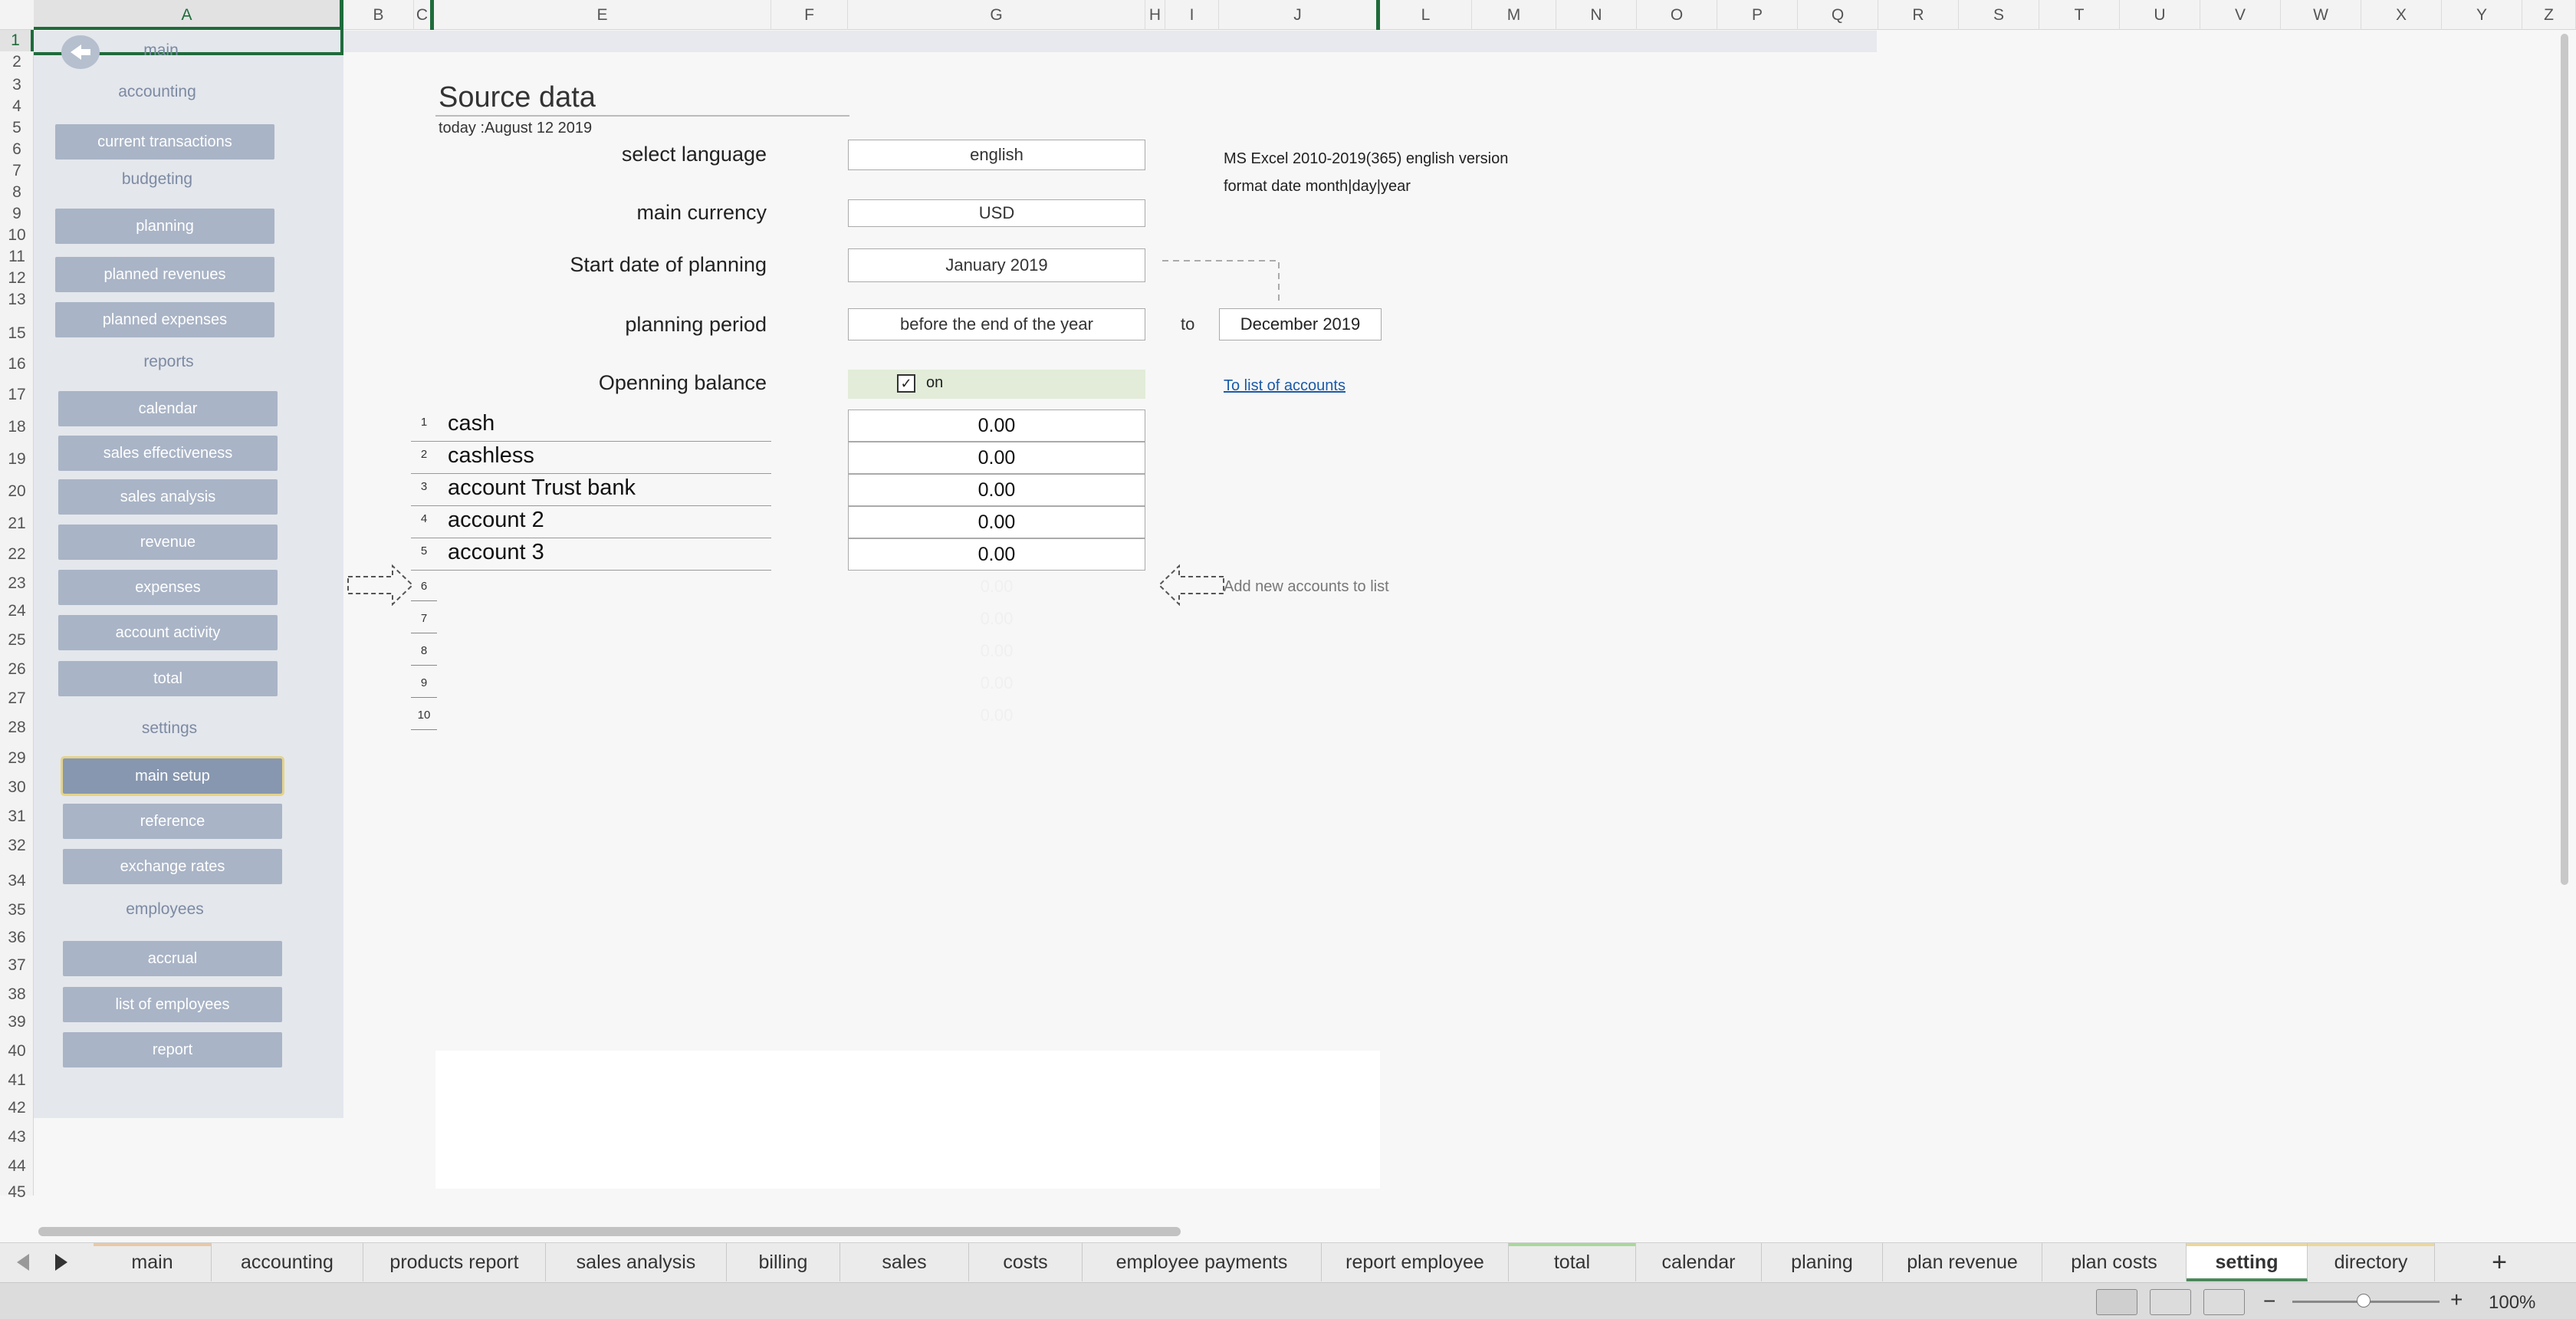  What do you see at coordinates (2240, 15) in the screenshot?
I see `column-header: V` at bounding box center [2240, 15].